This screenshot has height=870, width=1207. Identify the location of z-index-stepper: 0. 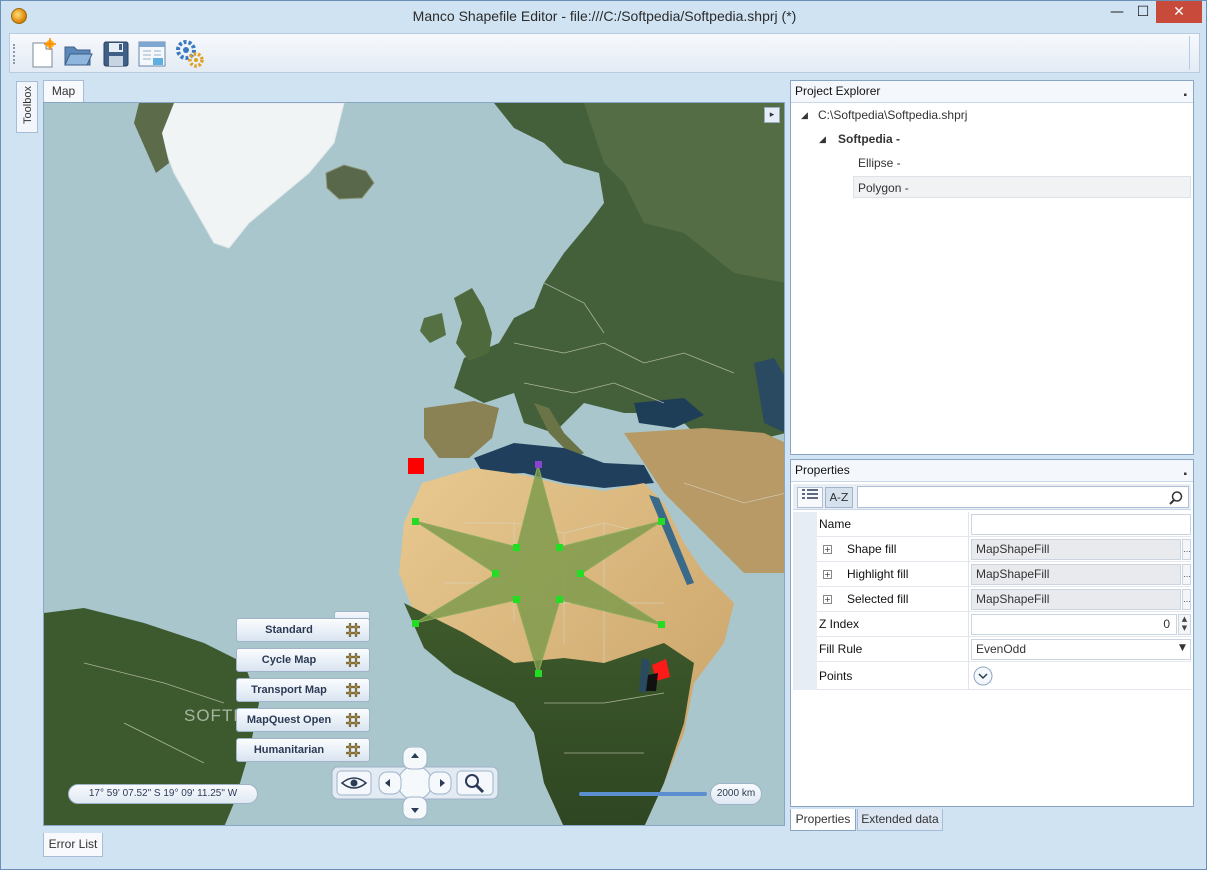
(1074, 624).